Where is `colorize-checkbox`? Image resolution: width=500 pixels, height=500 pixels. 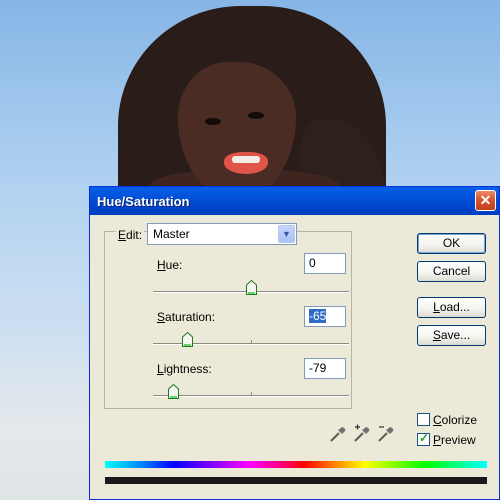 colorize-checkbox is located at coordinates (423, 419).